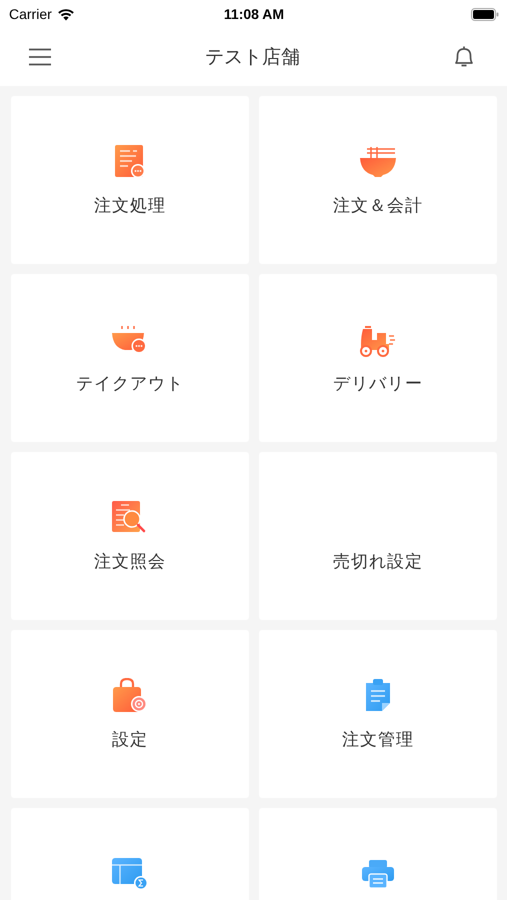  What do you see at coordinates (254, 14) in the screenshot?
I see `status-time: 11:08 AM` at bounding box center [254, 14].